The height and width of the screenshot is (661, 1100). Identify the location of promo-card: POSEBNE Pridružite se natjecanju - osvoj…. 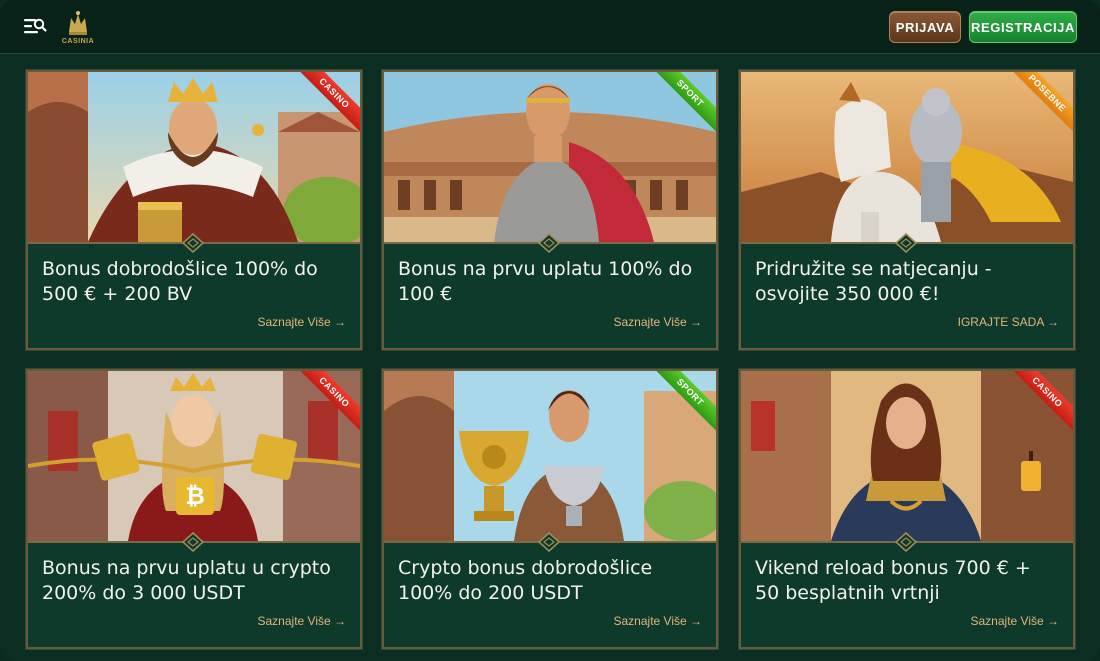
(907, 210).